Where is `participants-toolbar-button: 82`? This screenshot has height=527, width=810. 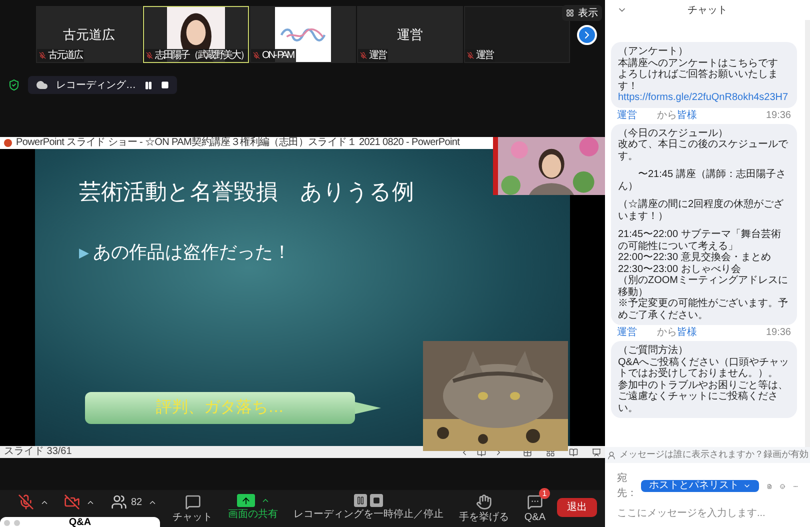
participants-toolbar-button: 82 is located at coordinates (134, 508).